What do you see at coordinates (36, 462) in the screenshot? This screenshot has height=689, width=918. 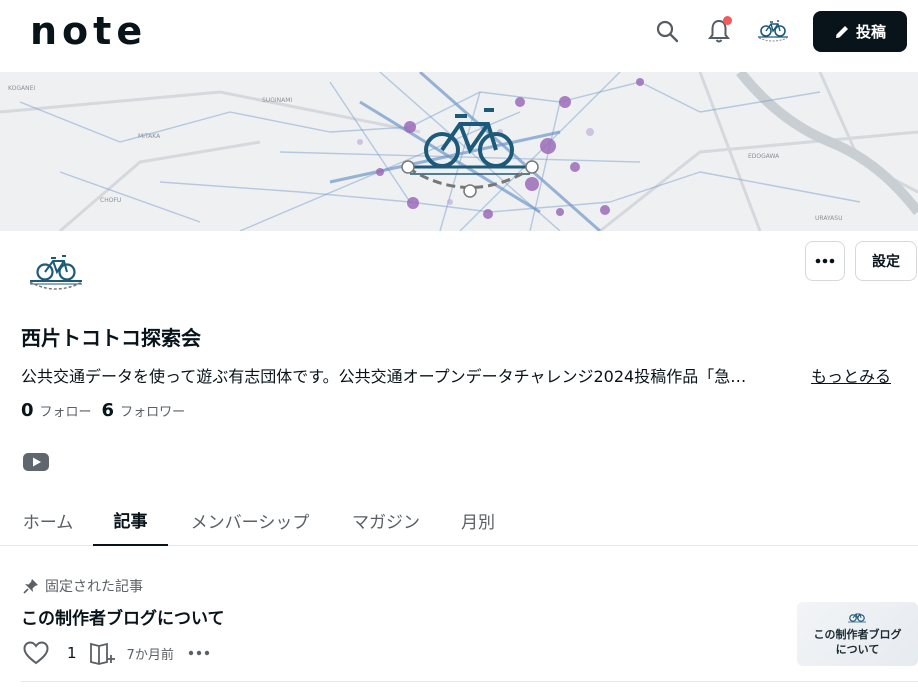 I see `youtube-icon` at bounding box center [36, 462].